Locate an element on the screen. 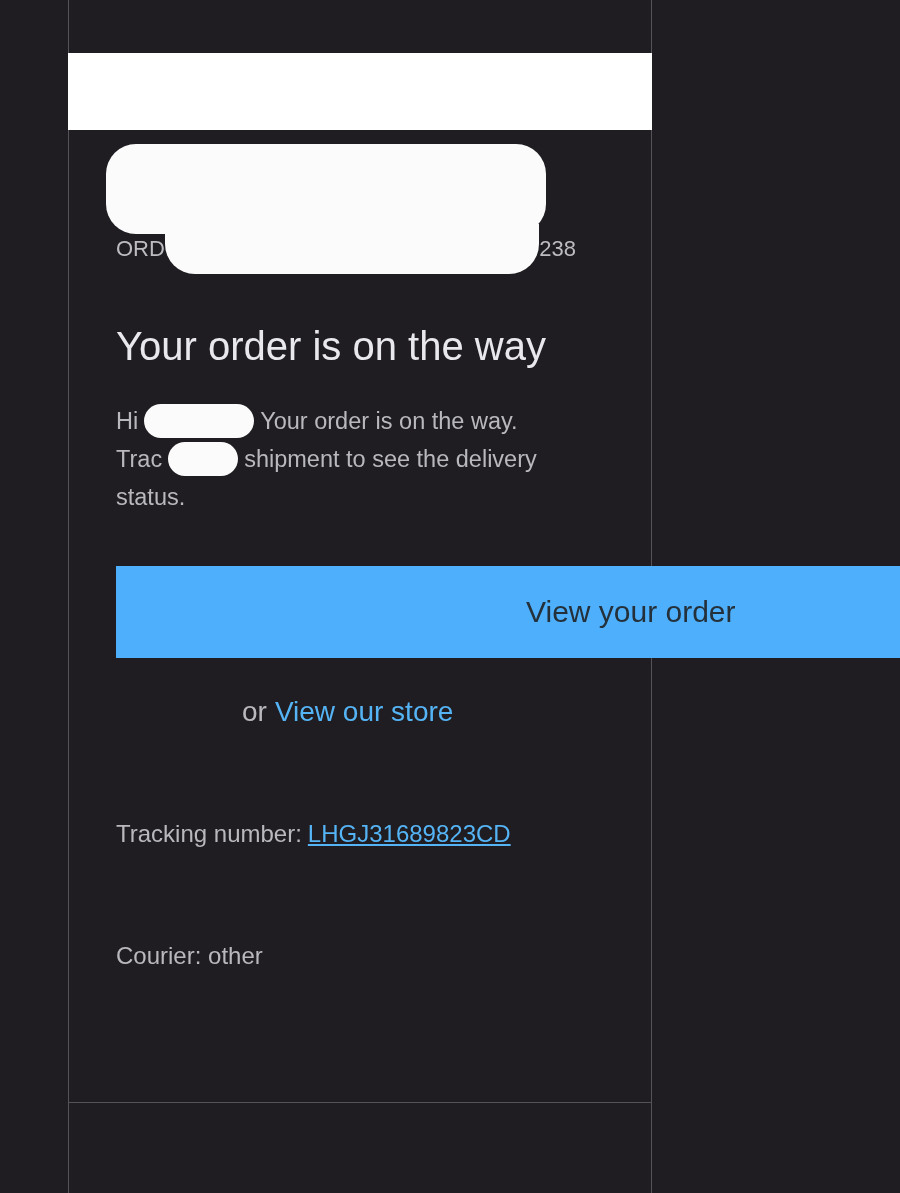 This screenshot has width=900, height=1193. message-text: shipment to see the delivery is located at coordinates (390, 459).